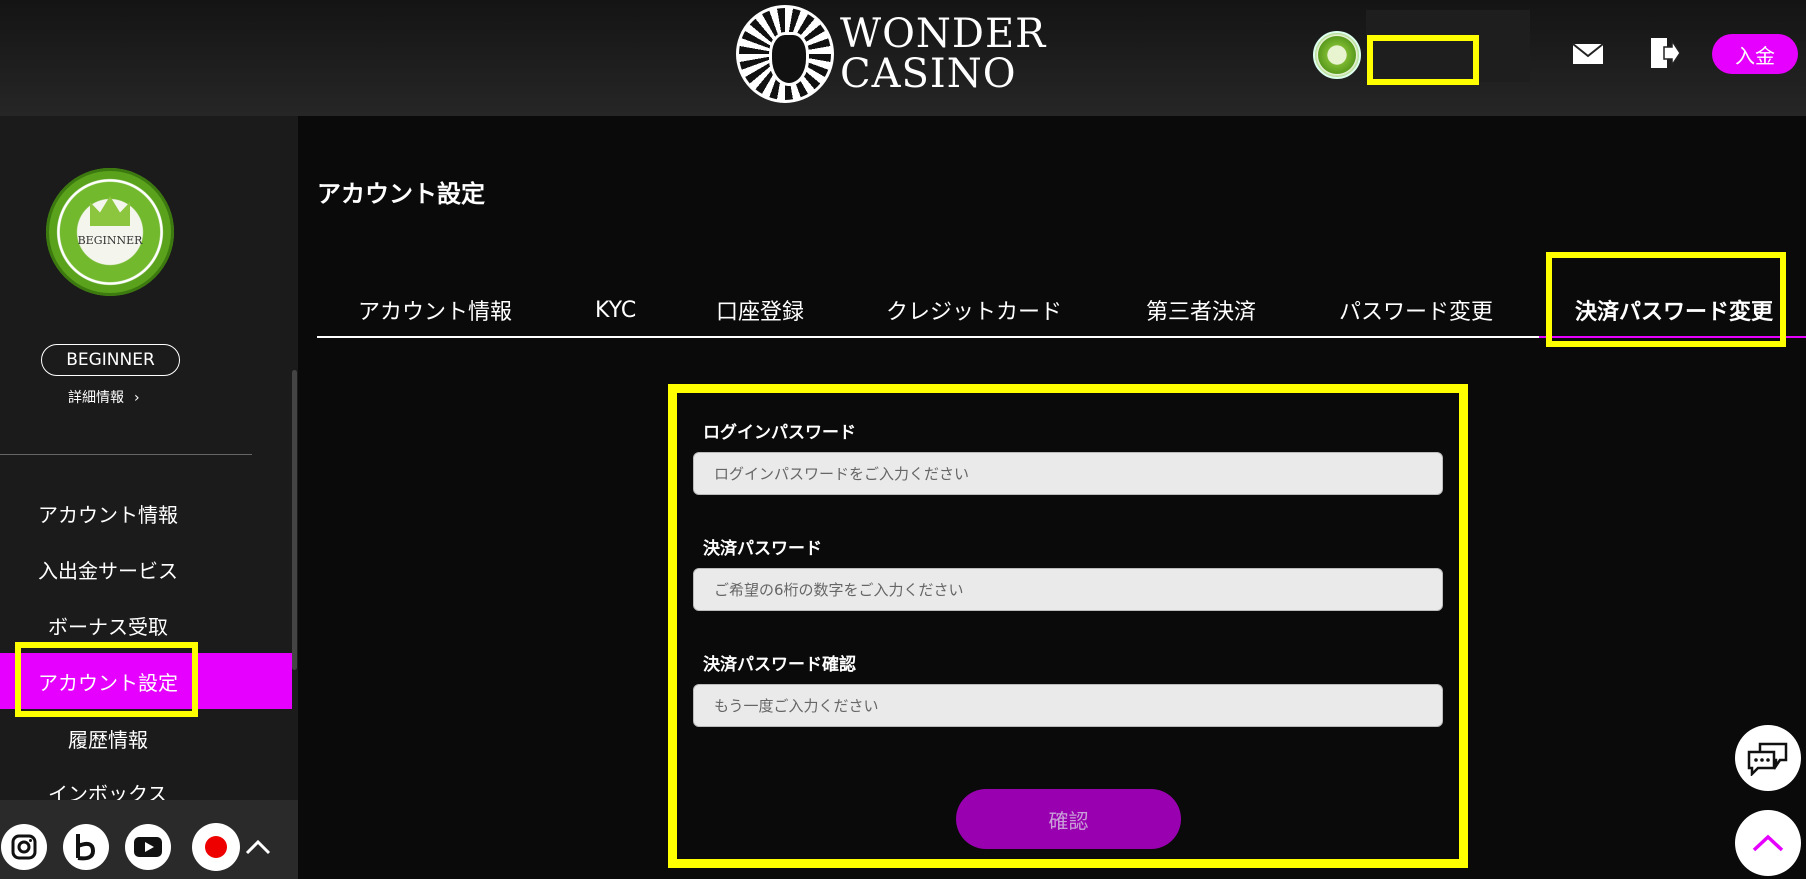  What do you see at coordinates (24, 847) in the screenshot?
I see `instagram-icon` at bounding box center [24, 847].